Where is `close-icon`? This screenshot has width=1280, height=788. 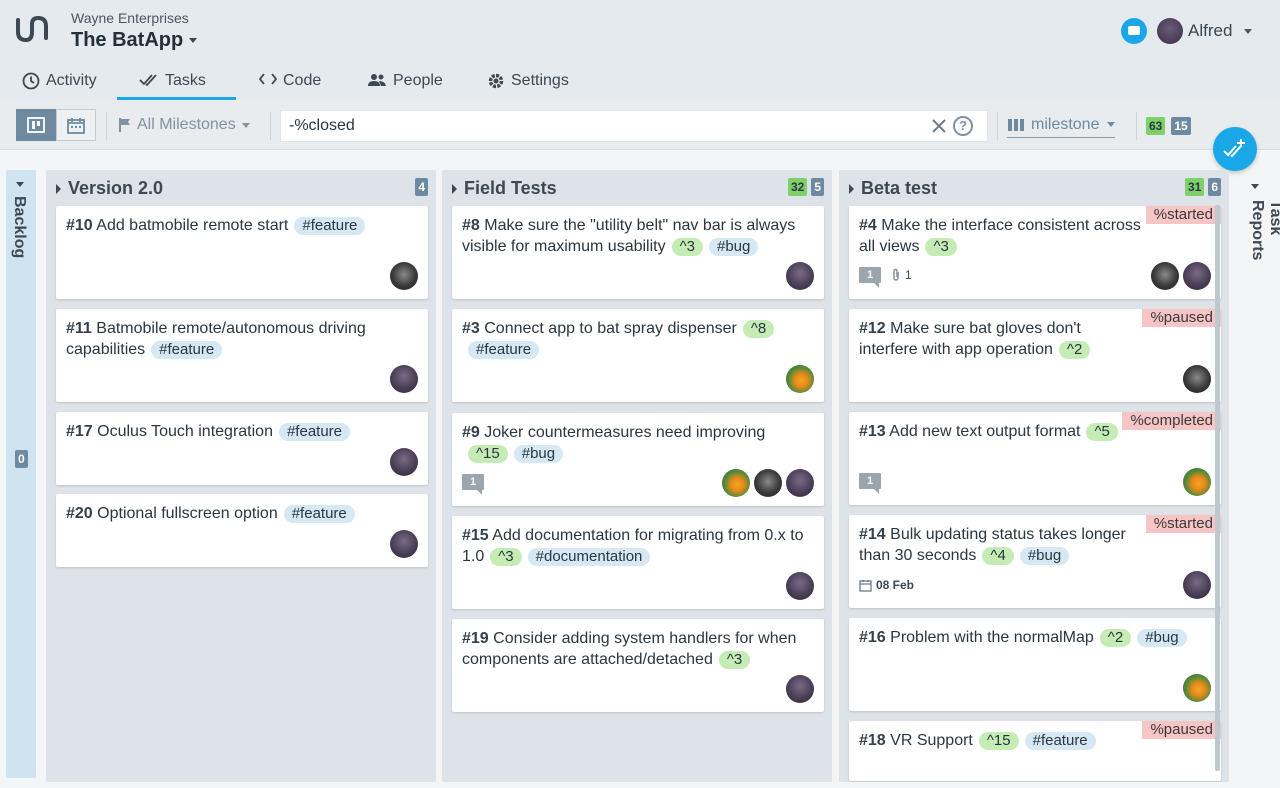
close-icon is located at coordinates (939, 126).